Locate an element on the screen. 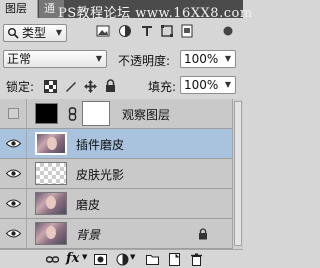 The width and height of the screenshot is (320, 268). blend-mode-value: 正常 is located at coordinates (19, 59).